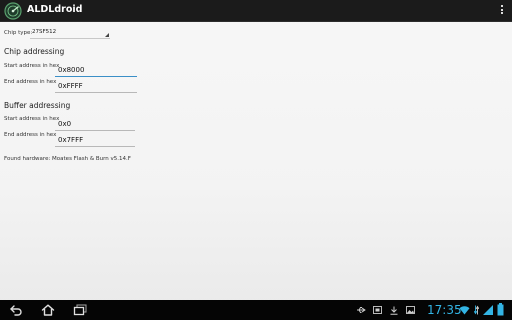  What do you see at coordinates (80, 310) in the screenshot?
I see `recent-apps-icon` at bounding box center [80, 310].